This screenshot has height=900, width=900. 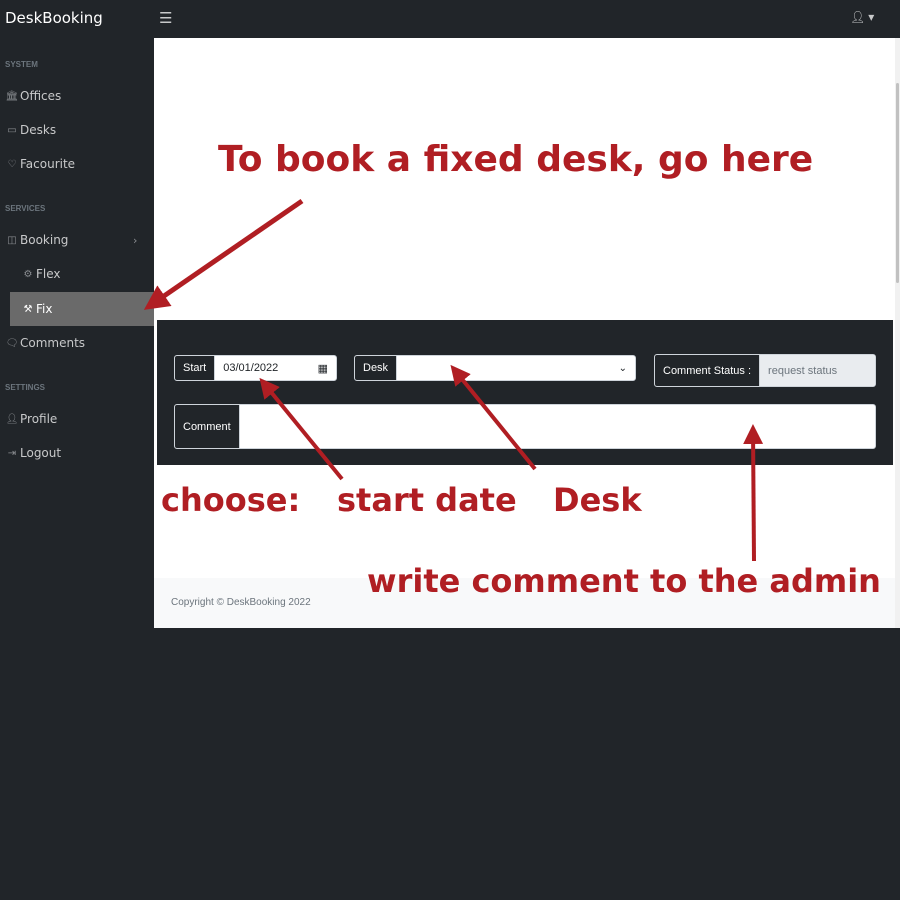 I want to click on sidebar-item-label: Desks, so click(x=38, y=130).